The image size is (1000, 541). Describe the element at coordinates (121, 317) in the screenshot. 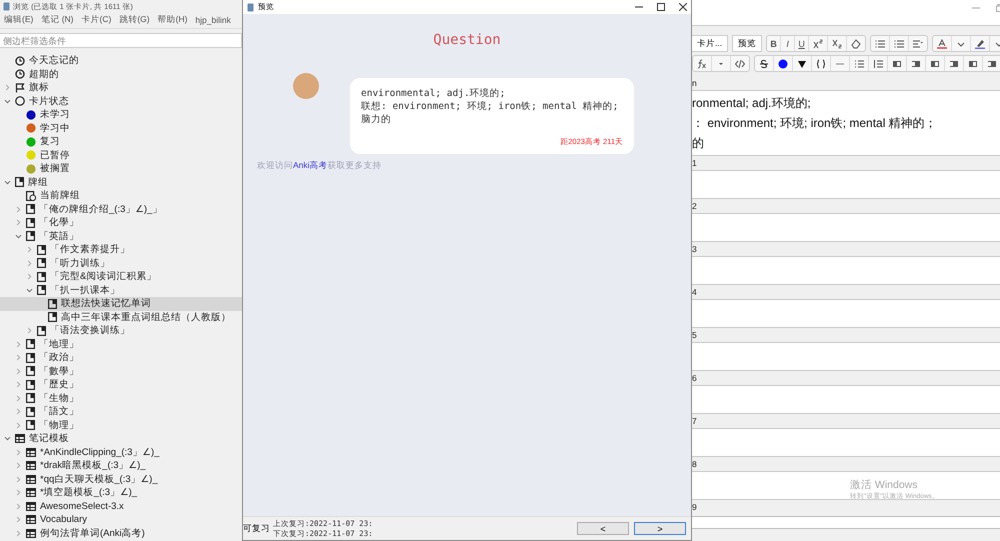

I see `tree-item: 高中三年课本重点词组总结（人教版）` at that location.